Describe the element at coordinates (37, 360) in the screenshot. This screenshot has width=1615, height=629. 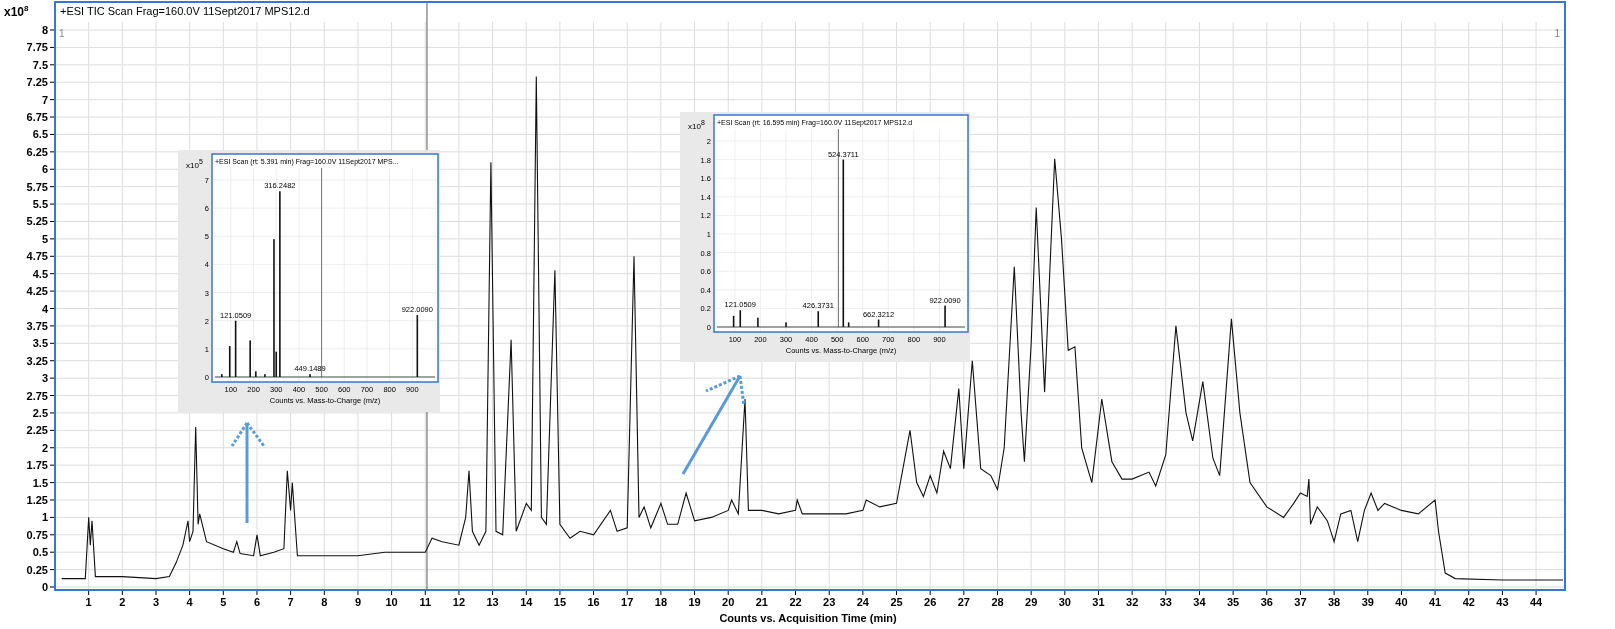
I see `y-tick-label: 3.25` at that location.